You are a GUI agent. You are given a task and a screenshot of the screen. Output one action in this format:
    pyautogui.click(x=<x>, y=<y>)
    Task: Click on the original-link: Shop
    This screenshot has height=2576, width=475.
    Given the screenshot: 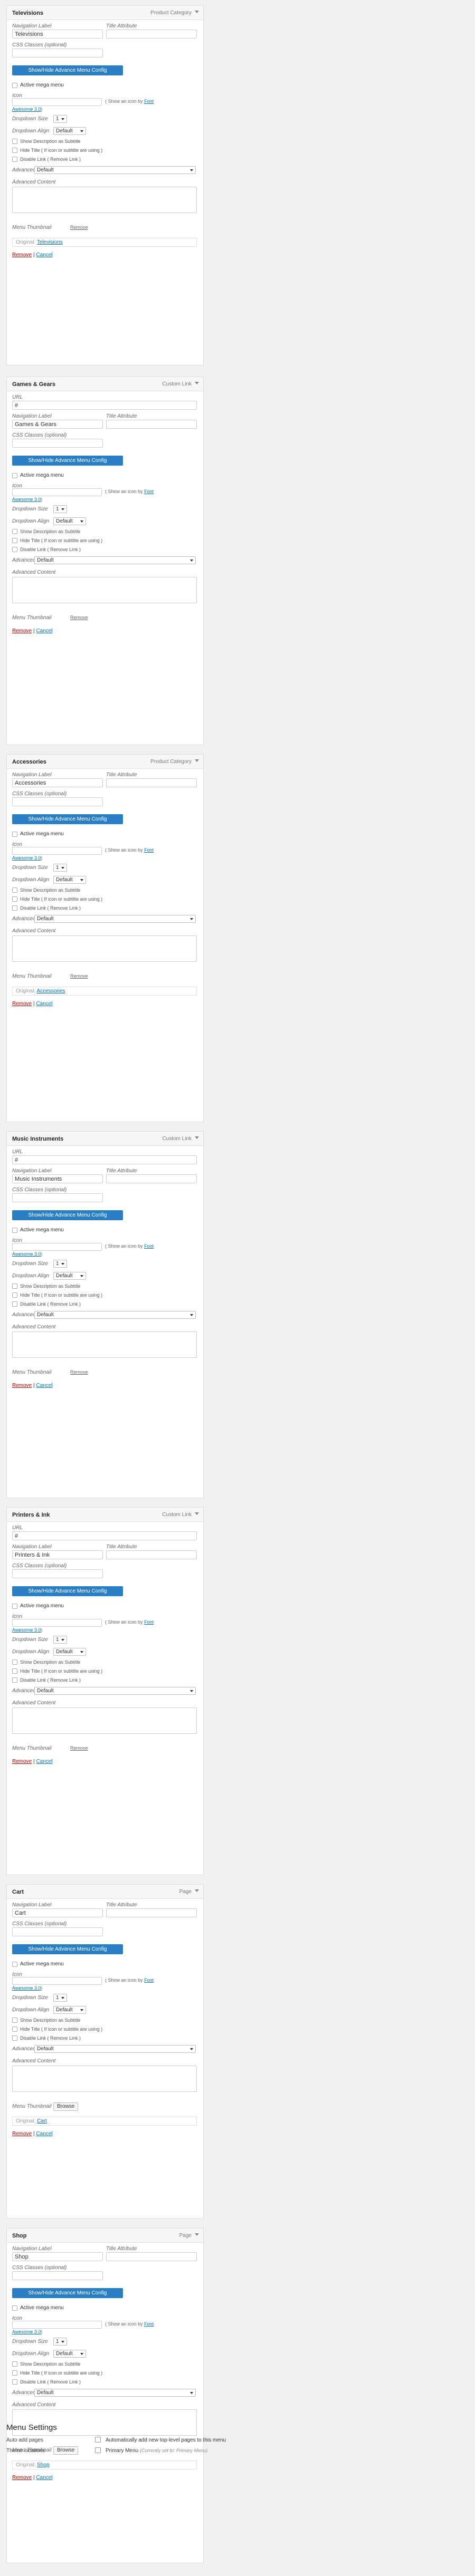 What is the action you would take?
    pyautogui.click(x=43, y=2465)
    